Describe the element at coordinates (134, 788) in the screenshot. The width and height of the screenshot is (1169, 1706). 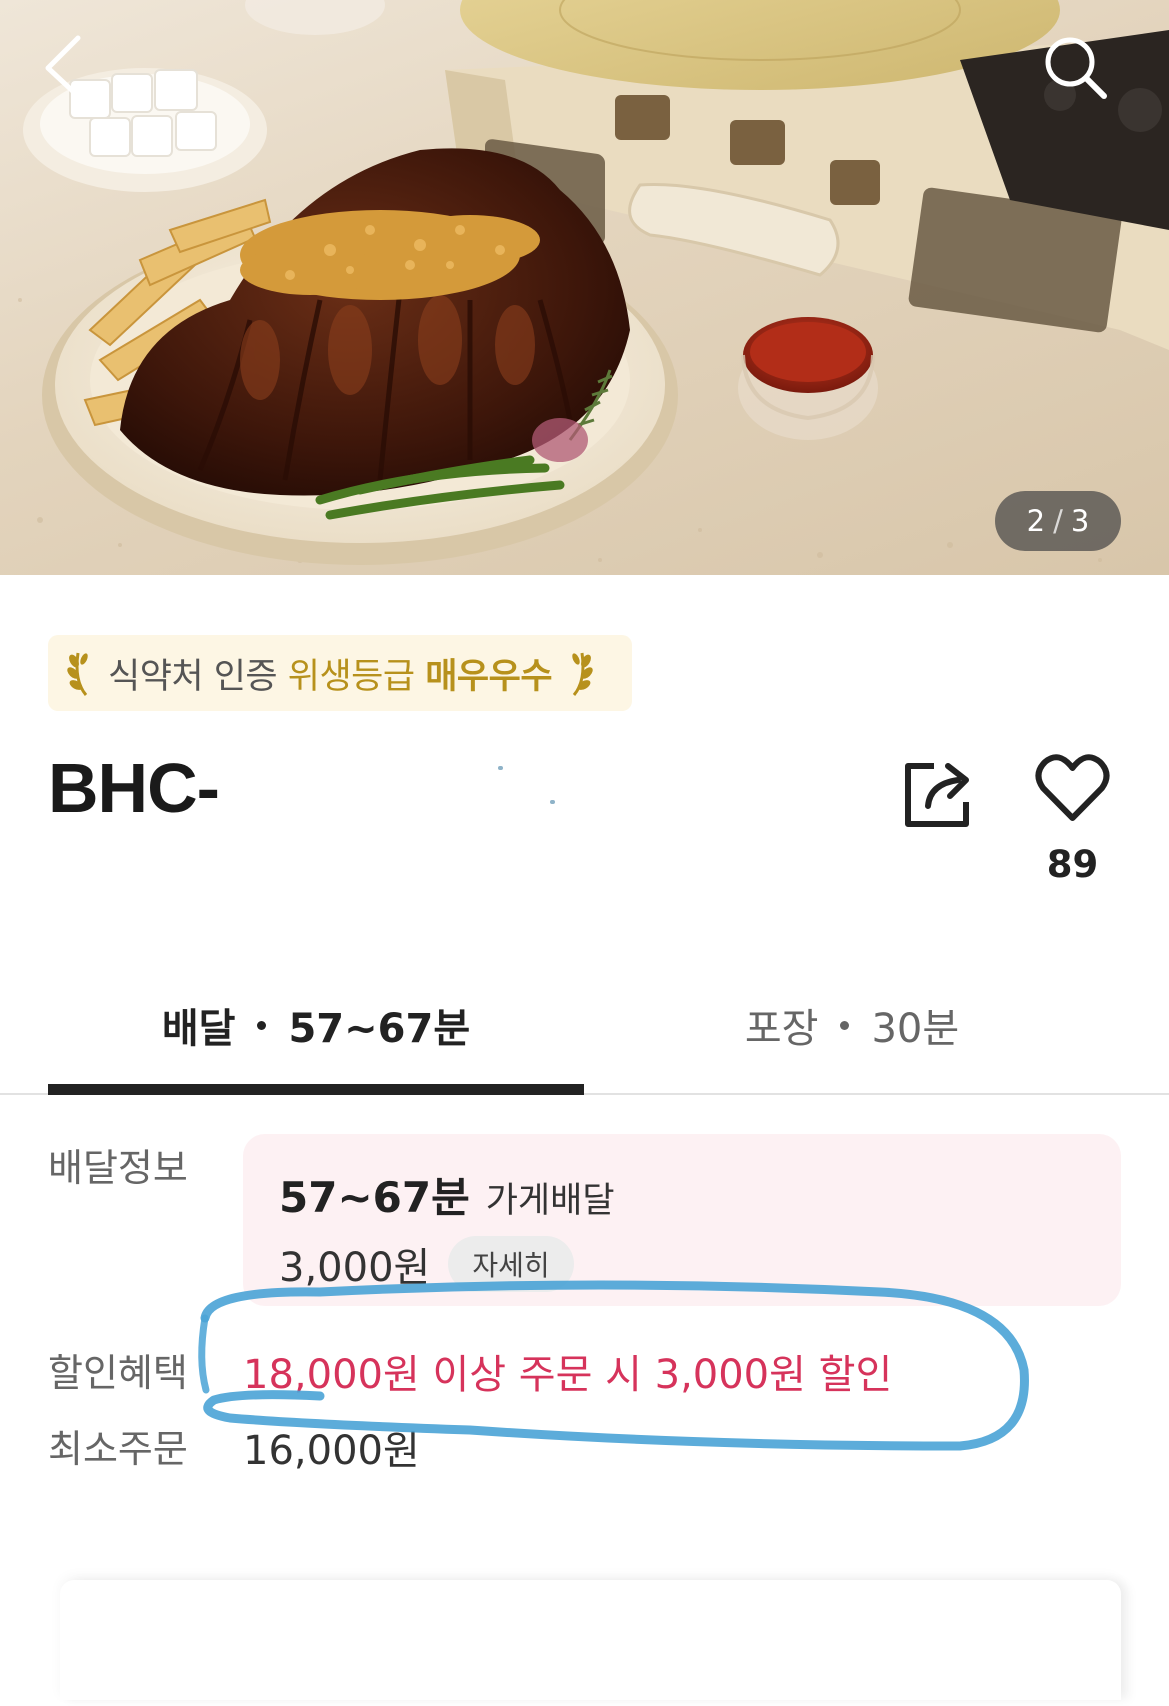
I see `store-name: BHC-` at that location.